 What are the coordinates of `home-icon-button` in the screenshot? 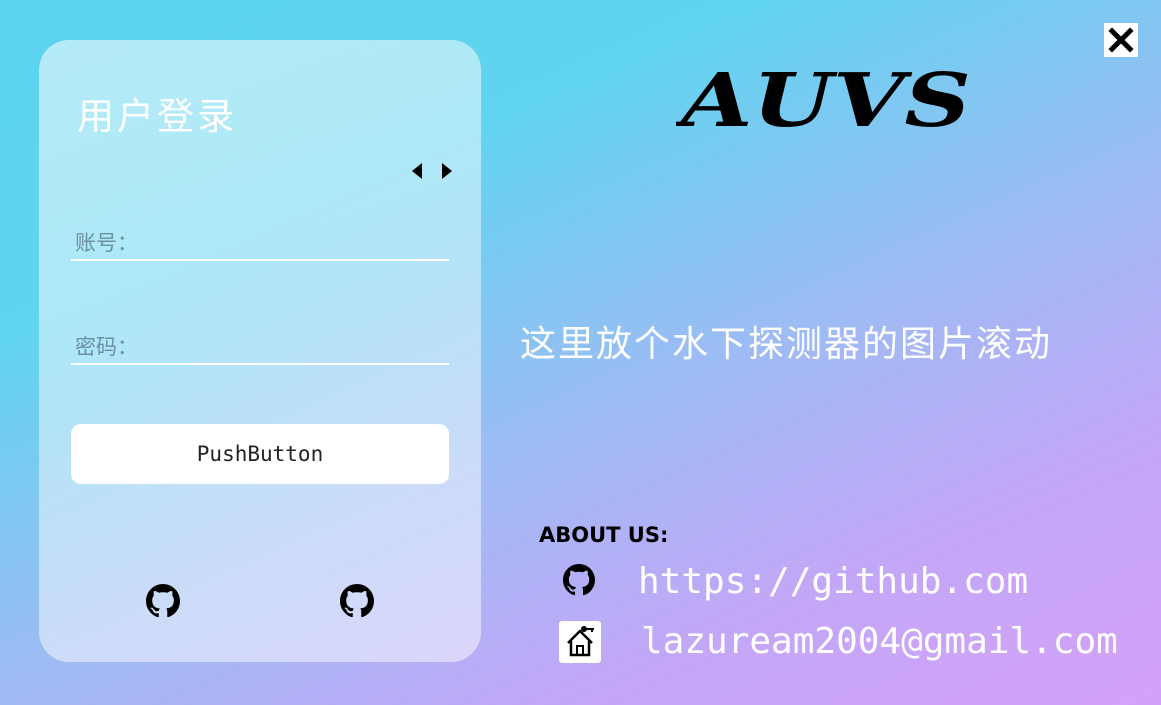 It's located at (580, 642).